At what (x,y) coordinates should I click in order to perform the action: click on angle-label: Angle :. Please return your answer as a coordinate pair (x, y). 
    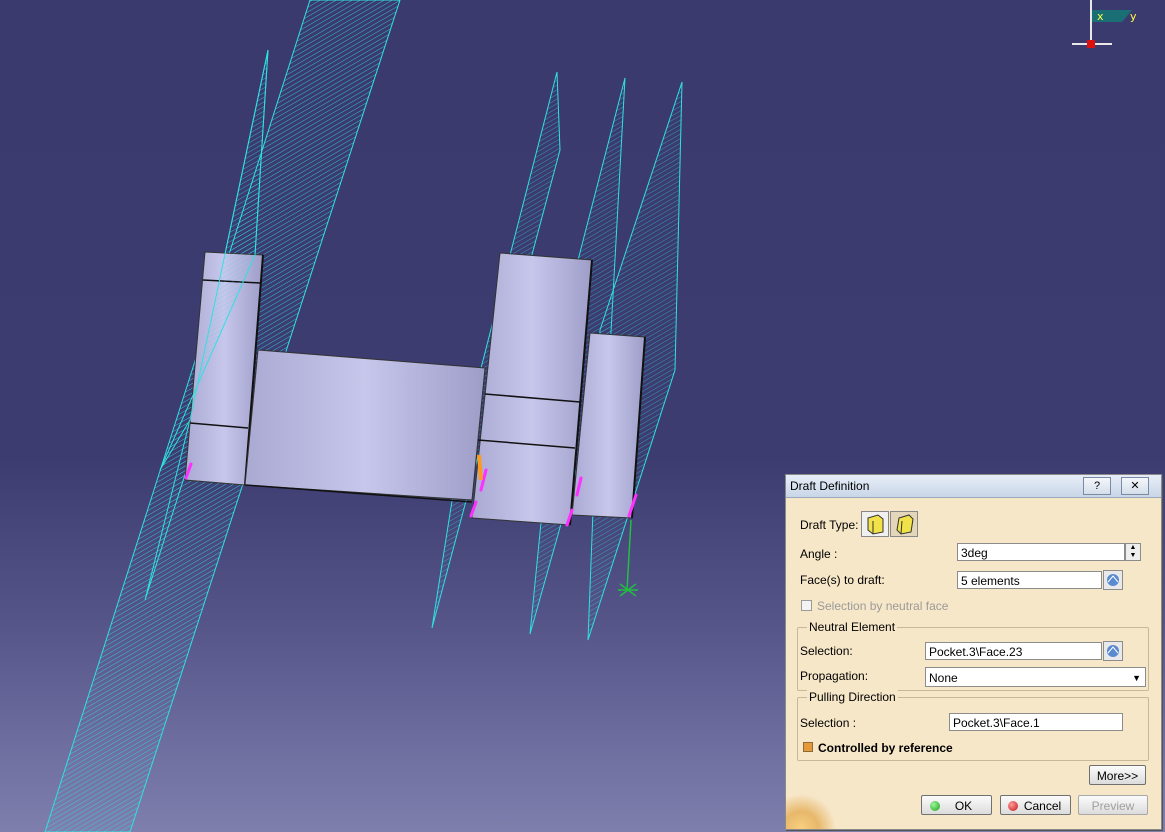
    Looking at the image, I should click on (819, 554).